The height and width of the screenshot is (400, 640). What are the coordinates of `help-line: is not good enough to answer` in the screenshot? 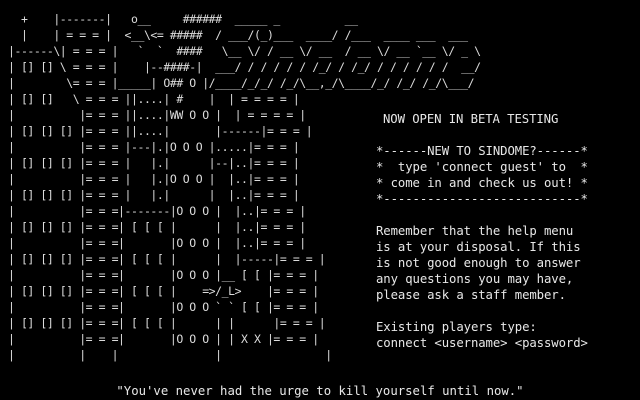 It's located at (478, 263).